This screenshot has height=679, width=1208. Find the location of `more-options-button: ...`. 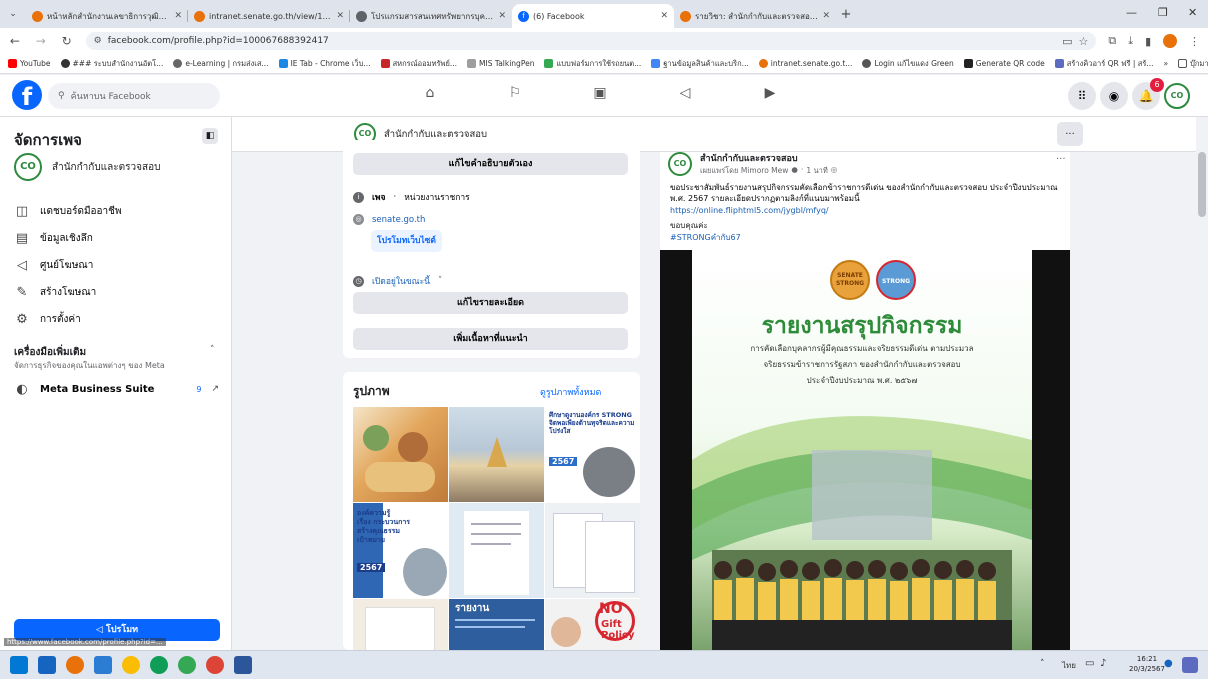

more-options-button: ... is located at coordinates (1070, 134).